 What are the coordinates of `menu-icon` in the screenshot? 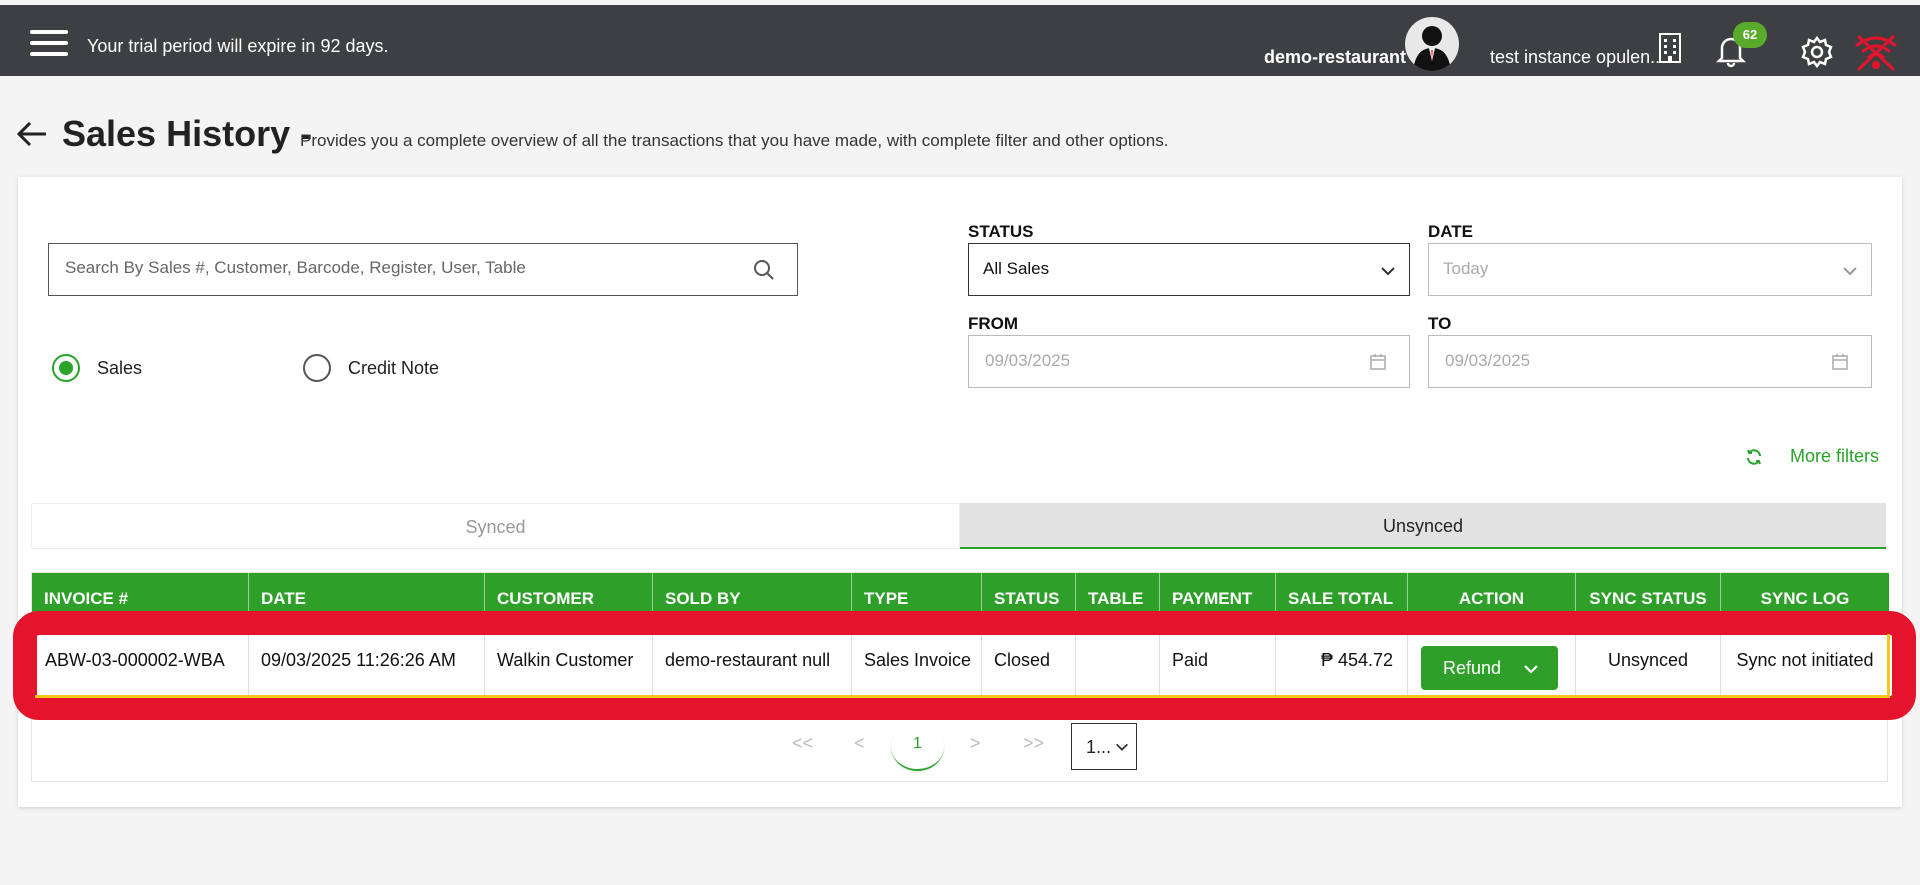 It's located at (49, 45).